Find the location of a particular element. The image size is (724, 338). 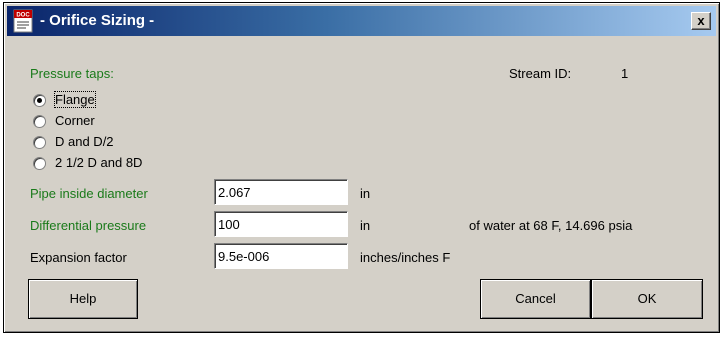

pipe-diameter-unit: in is located at coordinates (365, 193).